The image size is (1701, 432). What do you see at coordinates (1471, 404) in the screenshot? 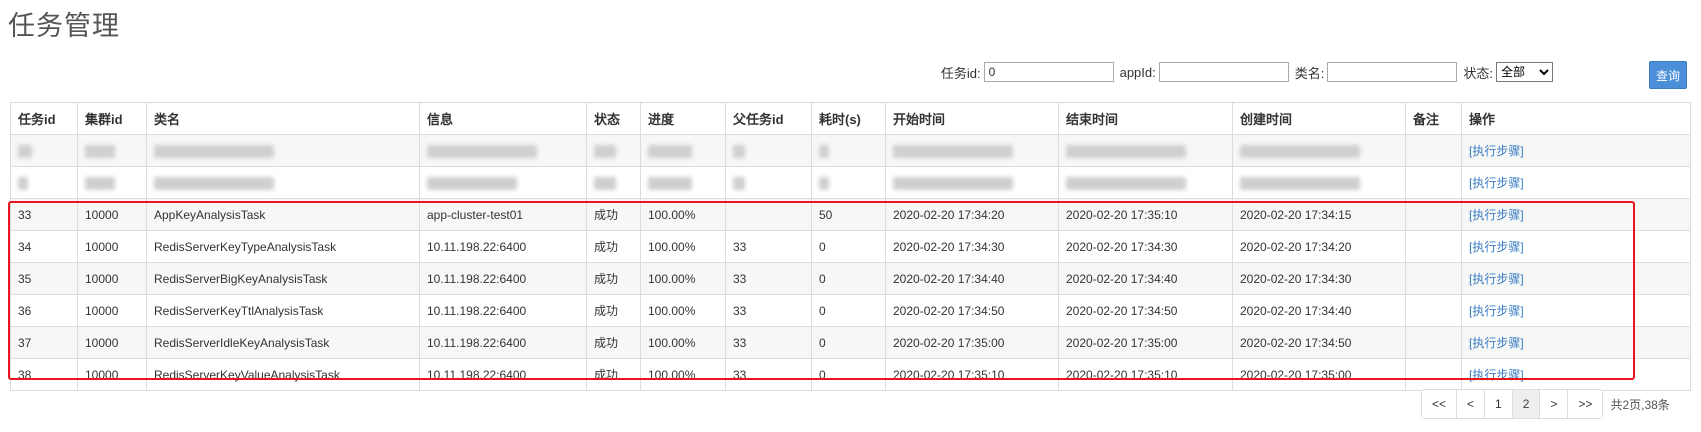
I see `prev-page-button: <` at bounding box center [1471, 404].